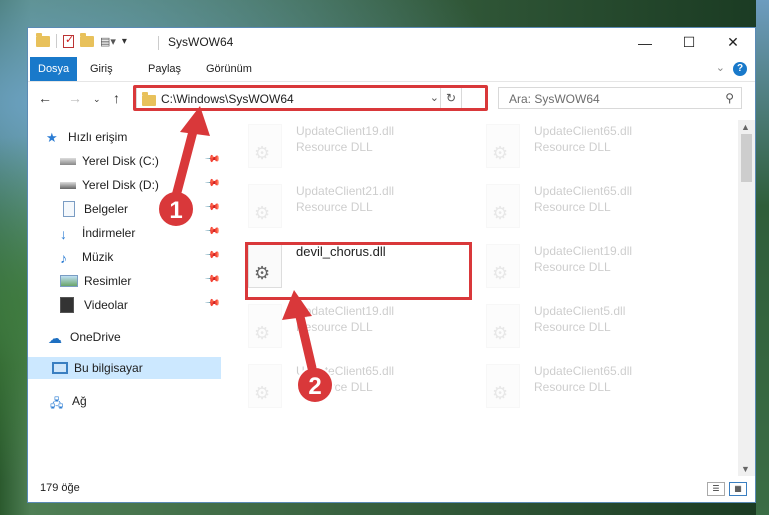 The image size is (769, 515). Describe the element at coordinates (229, 69) in the screenshot. I see `tab-view: Görünüm` at that location.